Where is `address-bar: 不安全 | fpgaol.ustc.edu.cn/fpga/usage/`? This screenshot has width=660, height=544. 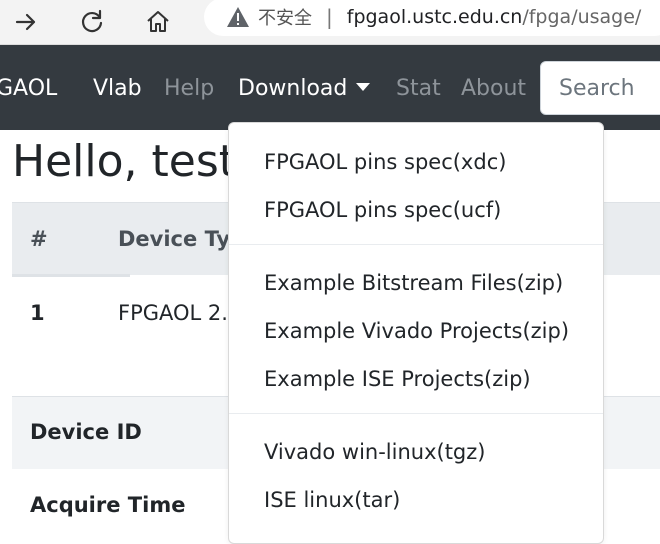
address-bar: 不安全 | fpgaol.ustc.edu.cn/fpga/usage/ is located at coordinates (432, 18).